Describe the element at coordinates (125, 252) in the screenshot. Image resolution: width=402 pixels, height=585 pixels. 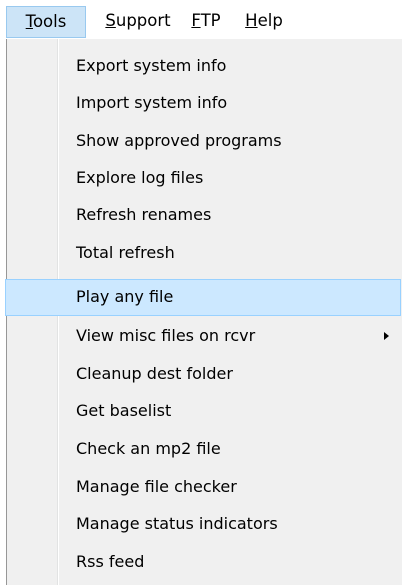
I see `menu-item-label: Total refresh` at that location.